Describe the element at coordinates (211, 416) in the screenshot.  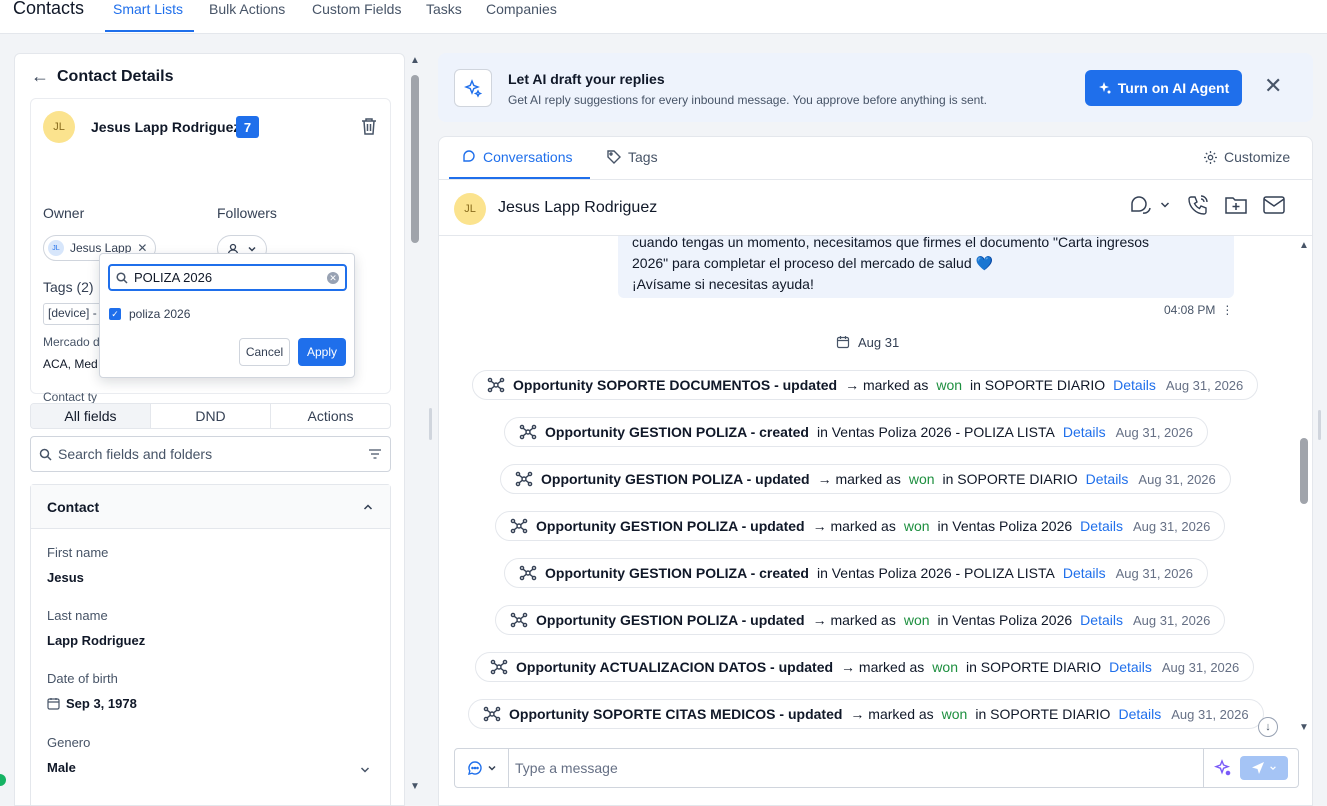
I see `segment-dnd: DND` at that location.